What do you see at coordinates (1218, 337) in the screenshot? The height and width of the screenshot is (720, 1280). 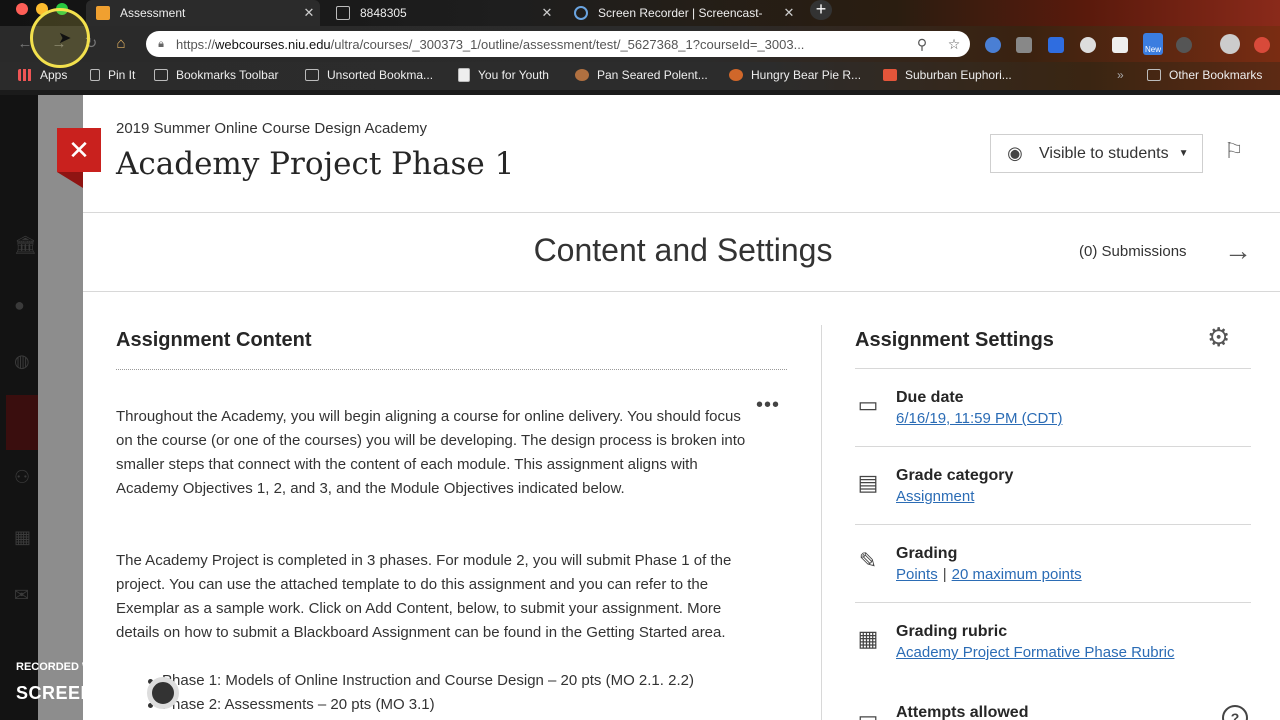 I see `gear-icon: ⚙︎` at bounding box center [1218, 337].